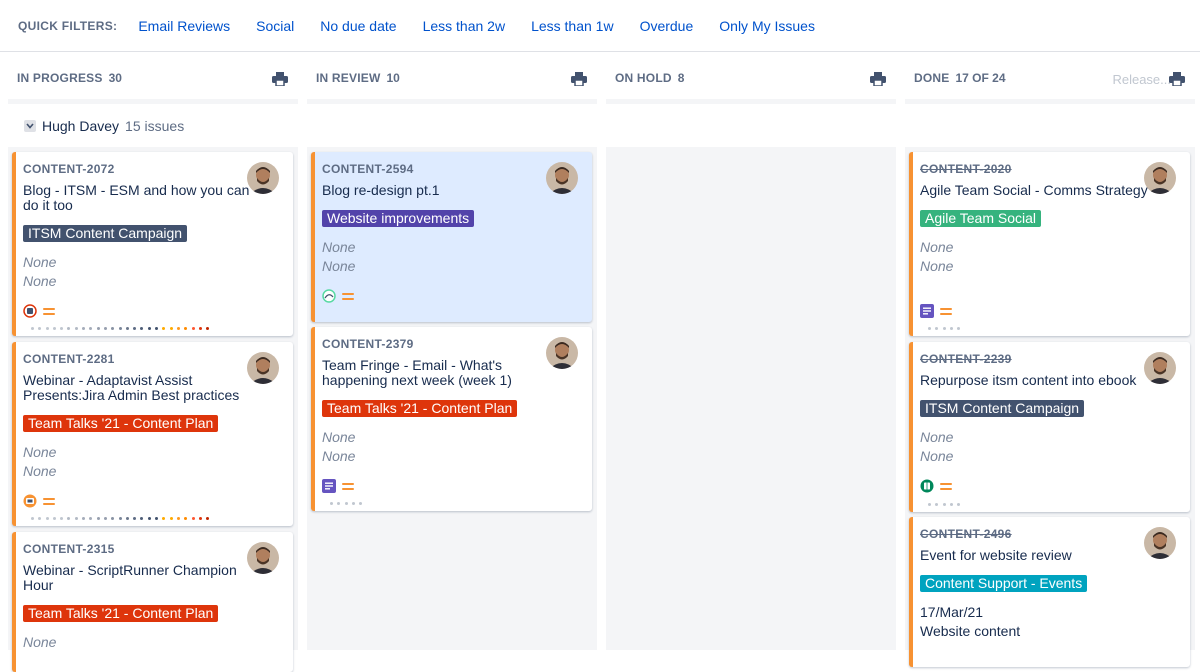 Image resolution: width=1200 pixels, height=672 pixels. What do you see at coordinates (751, 80) in the screenshot?
I see `column-header-on-hold: ON HOLD 8` at bounding box center [751, 80].